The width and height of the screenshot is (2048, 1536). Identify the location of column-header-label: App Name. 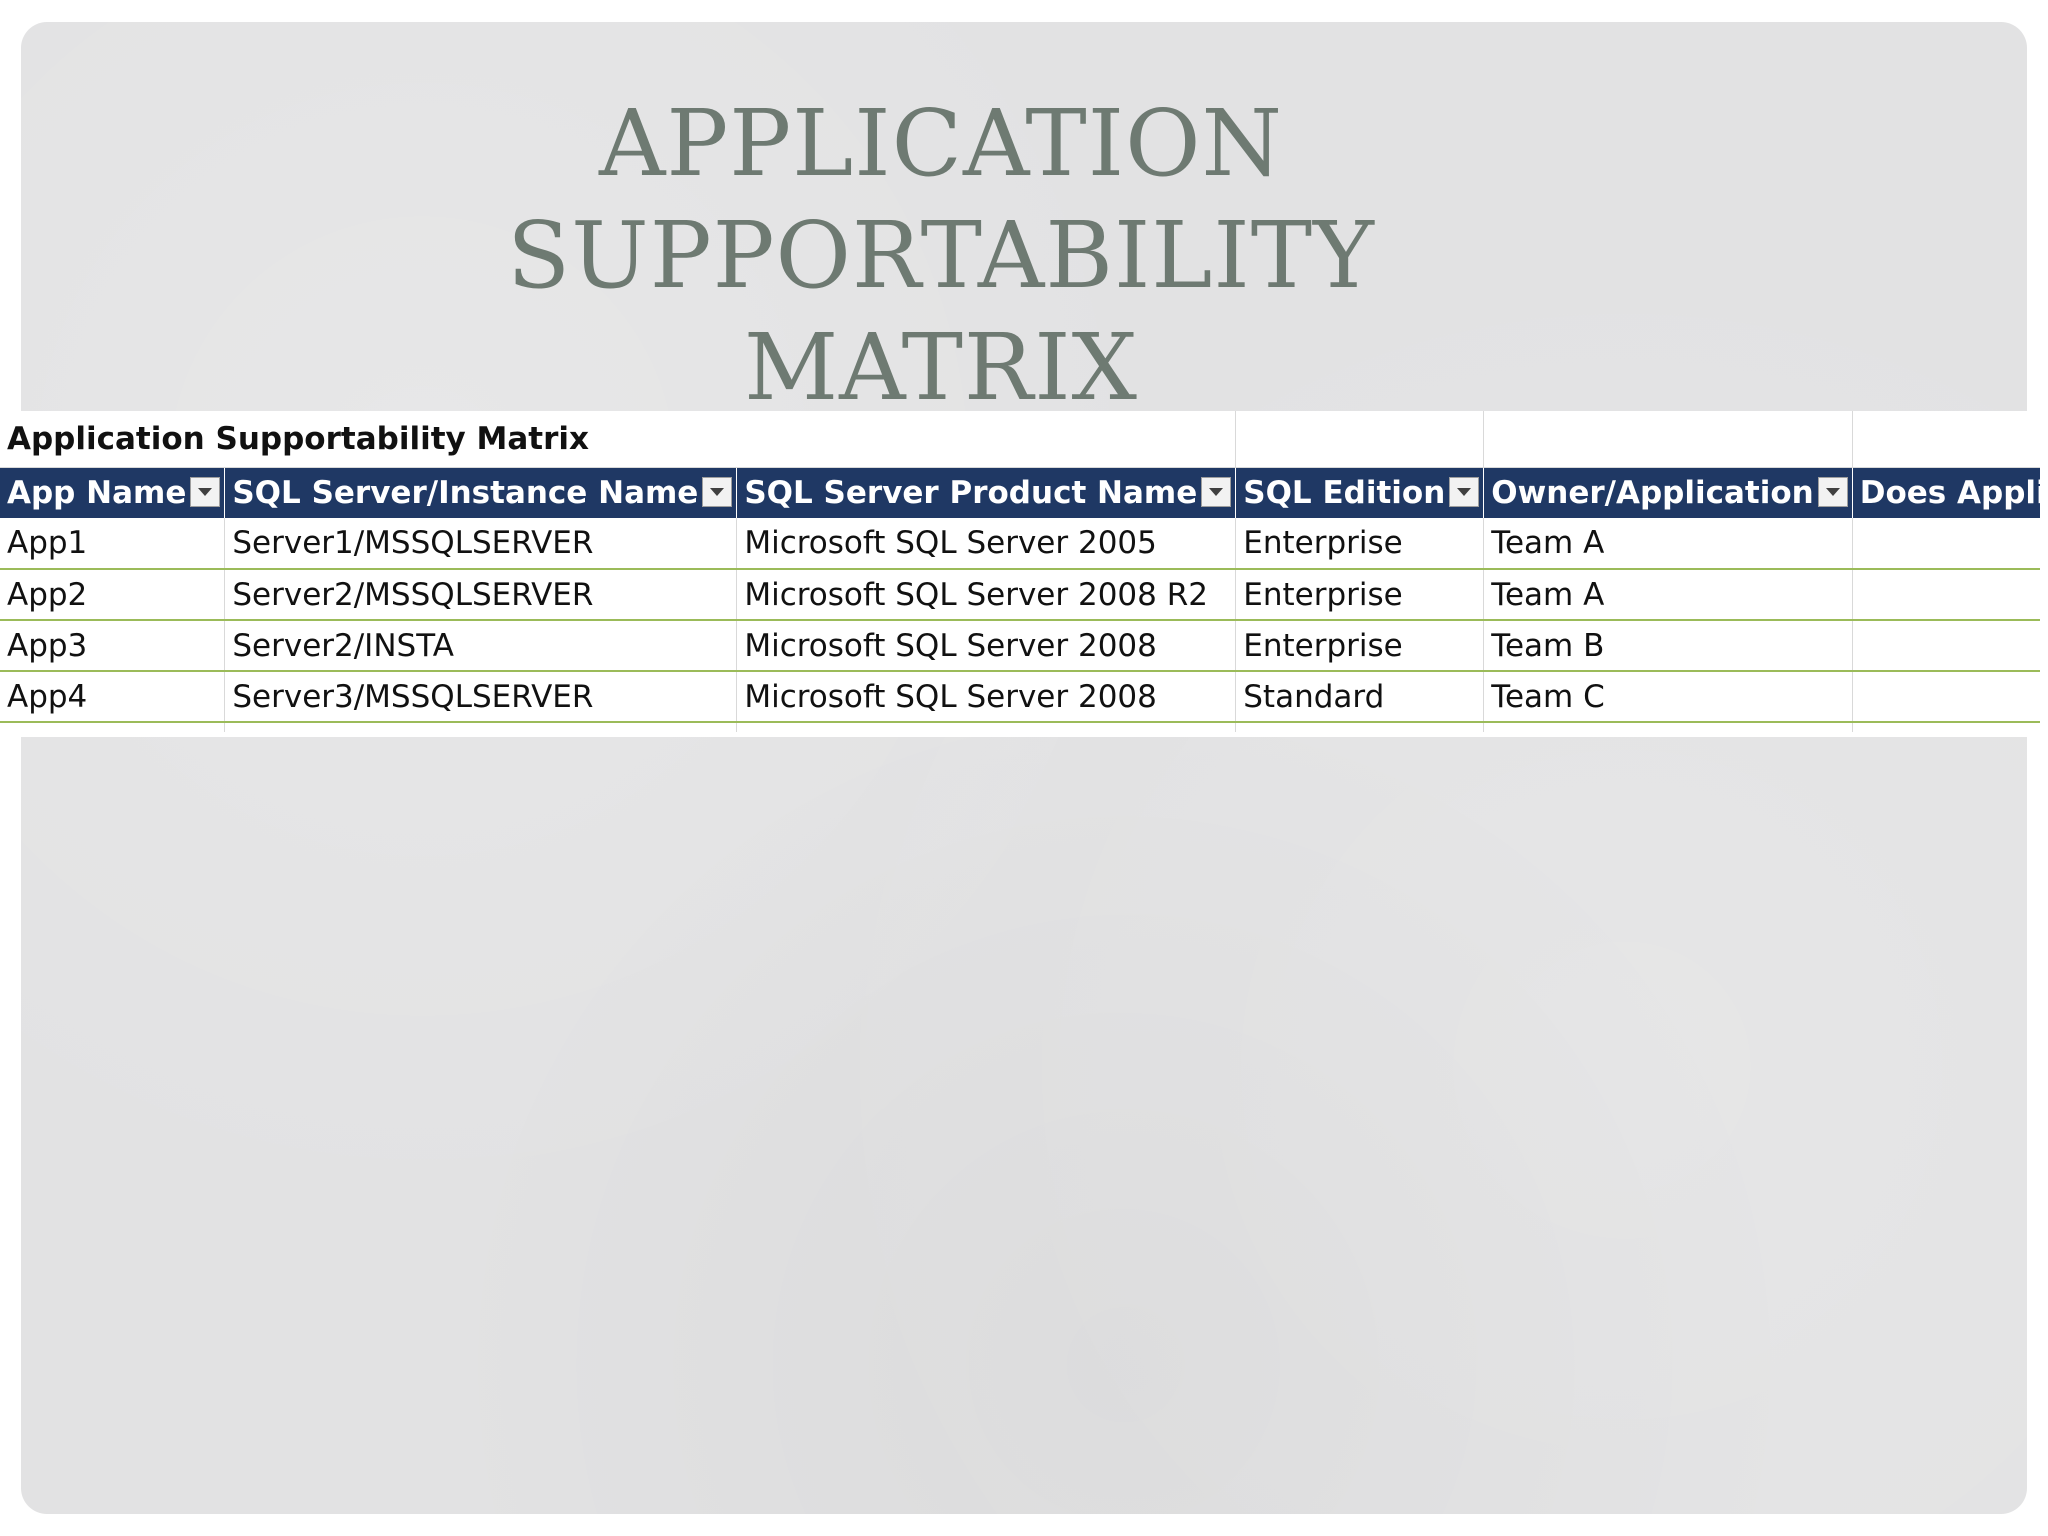
(97, 492).